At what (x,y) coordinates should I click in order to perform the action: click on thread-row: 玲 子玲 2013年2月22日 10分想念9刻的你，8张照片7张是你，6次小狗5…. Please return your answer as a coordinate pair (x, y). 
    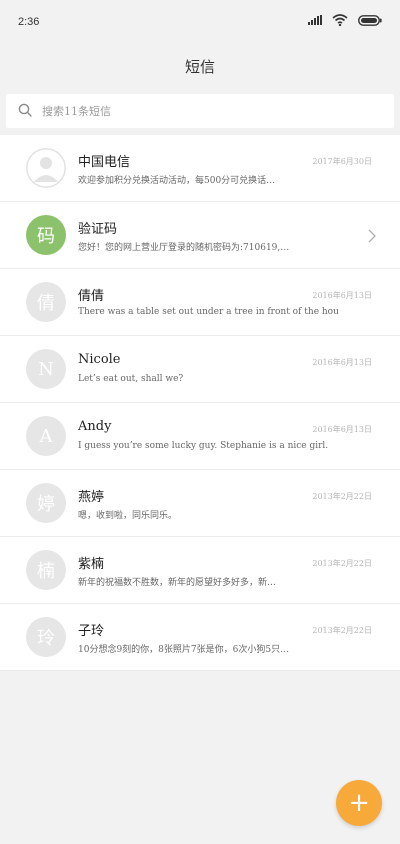
    Looking at the image, I should click on (200, 637).